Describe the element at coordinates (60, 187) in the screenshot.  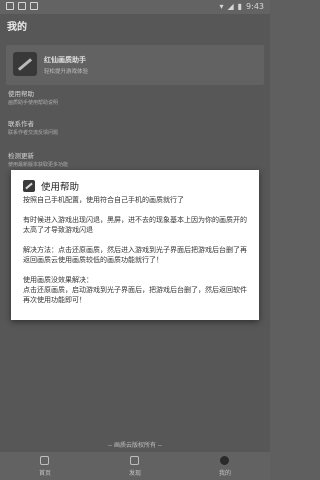
I see `dialog-title: 使用帮助` at that location.